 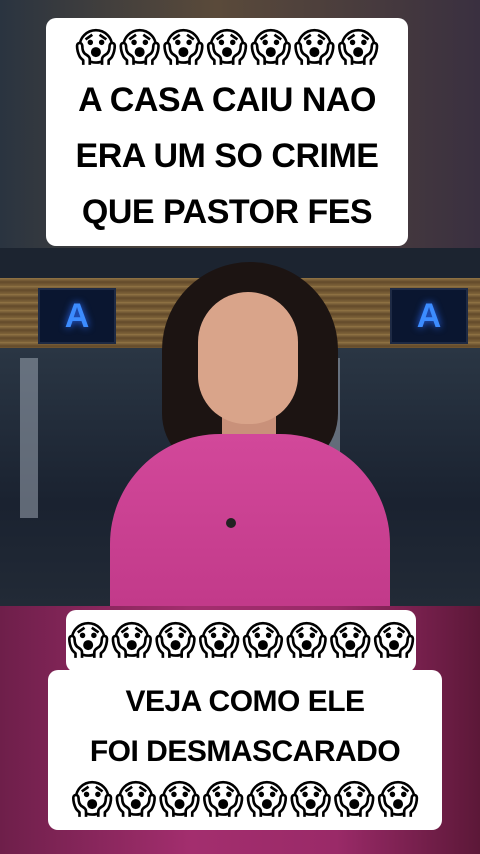 I want to click on emoji-row-bottom: 😱 😱 😱 😱 😱 😱 😱 😱, so click(x=245, y=800).